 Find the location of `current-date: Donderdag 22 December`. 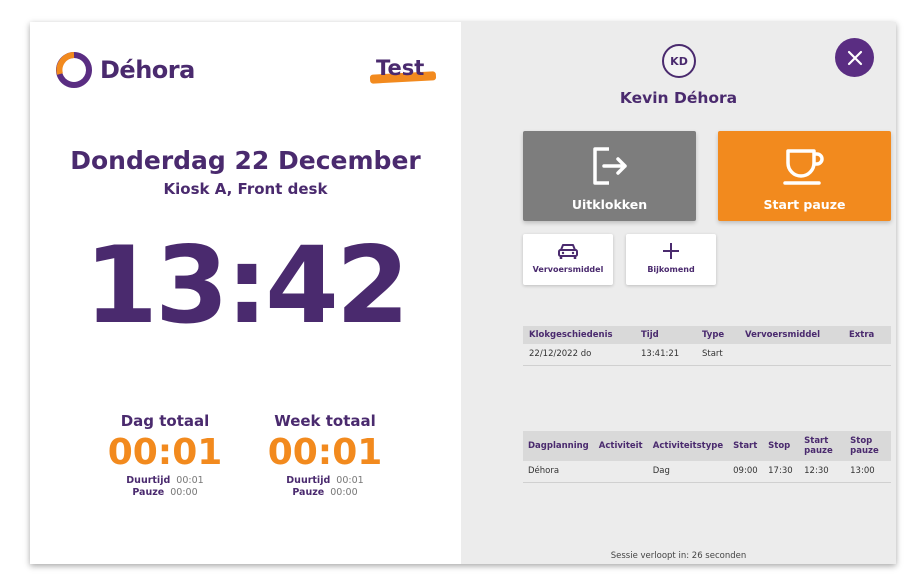

current-date: Donderdag 22 December is located at coordinates (245, 160).